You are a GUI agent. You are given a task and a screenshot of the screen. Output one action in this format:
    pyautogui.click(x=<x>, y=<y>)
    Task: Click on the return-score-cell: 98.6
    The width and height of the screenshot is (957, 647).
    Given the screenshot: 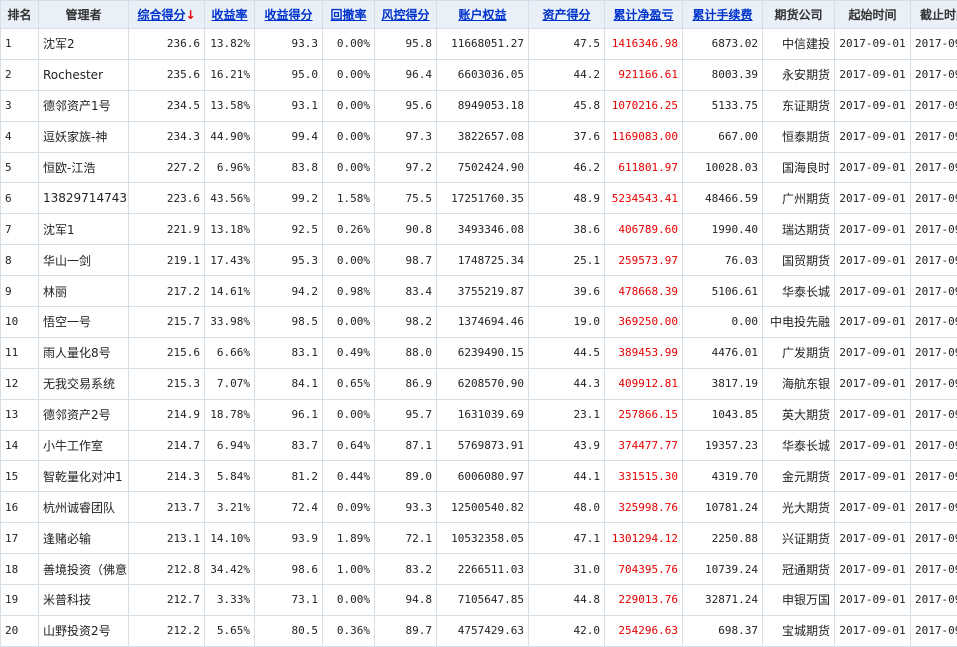 What is the action you would take?
    pyautogui.click(x=289, y=569)
    